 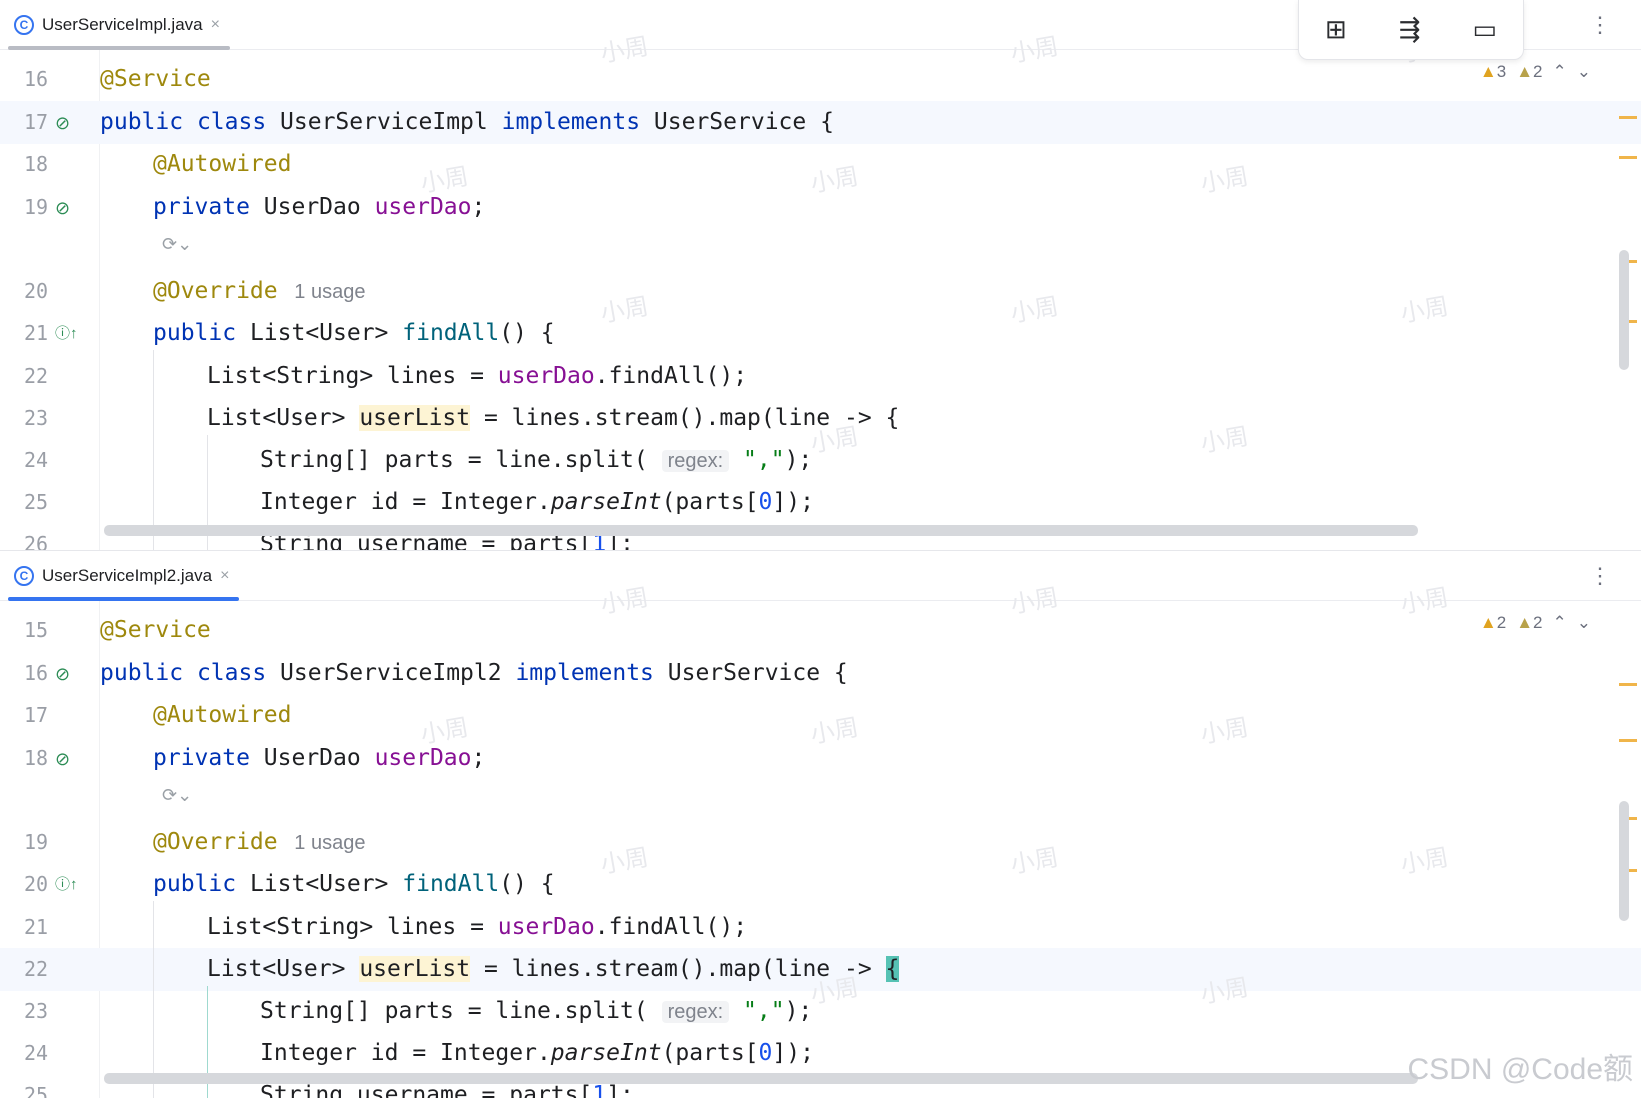 What do you see at coordinates (892, 969) in the screenshot?
I see `code-token: {` at bounding box center [892, 969].